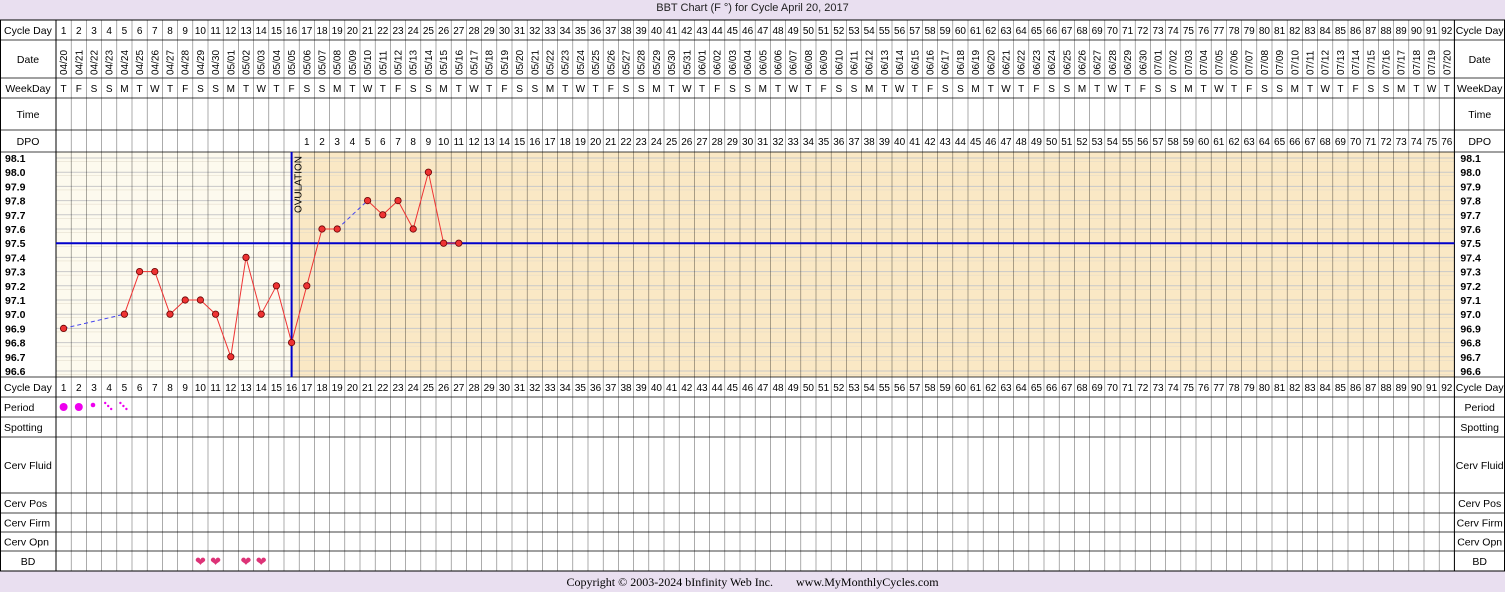 The height and width of the screenshot is (592, 1505). Describe the element at coordinates (444, 31) in the screenshot. I see `cycle-day-number: 26` at that location.